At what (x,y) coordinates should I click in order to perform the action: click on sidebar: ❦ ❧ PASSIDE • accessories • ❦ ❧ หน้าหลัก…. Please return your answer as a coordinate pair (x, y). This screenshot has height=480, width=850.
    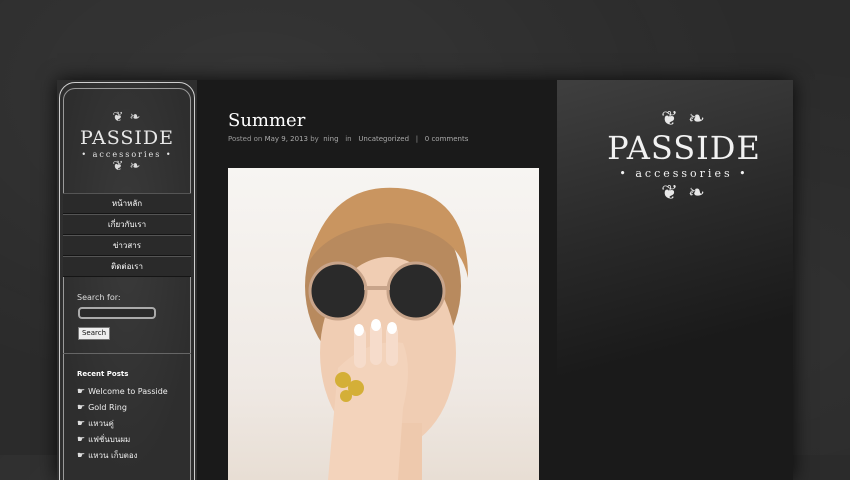
    Looking at the image, I should click on (127, 280).